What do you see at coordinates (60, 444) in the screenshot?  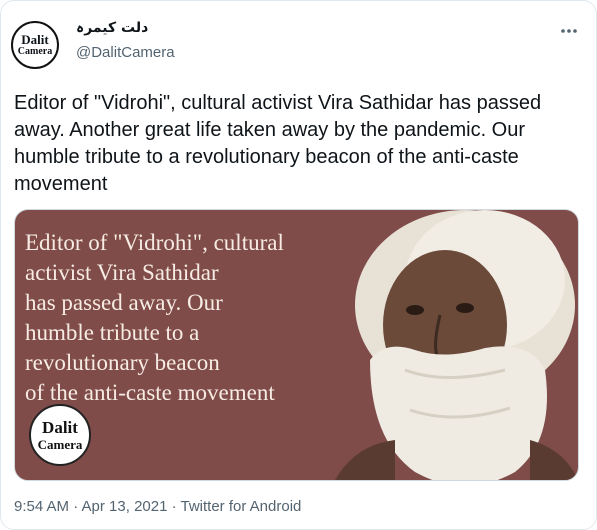 I see `logo-text-camera: Camera` at bounding box center [60, 444].